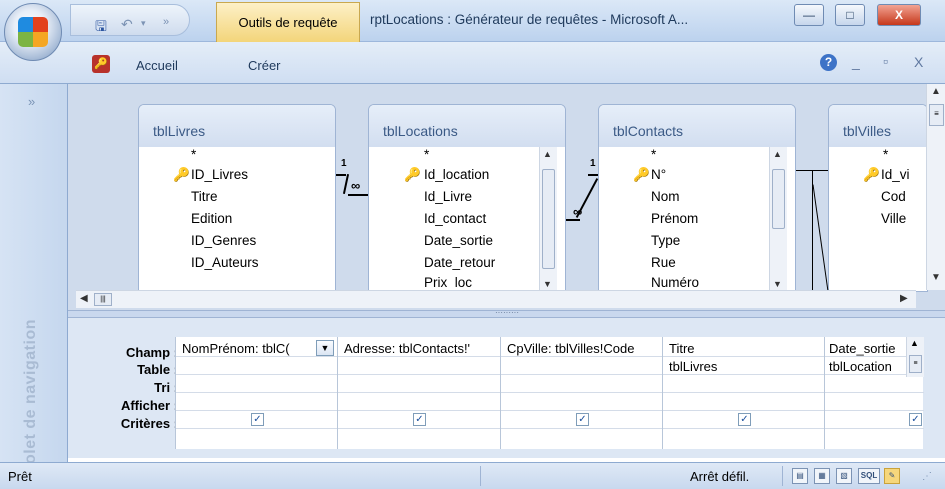 This screenshot has width=945, height=489. I want to click on grid-cell-champ: NomPrénom: tblC(, so click(247, 348).